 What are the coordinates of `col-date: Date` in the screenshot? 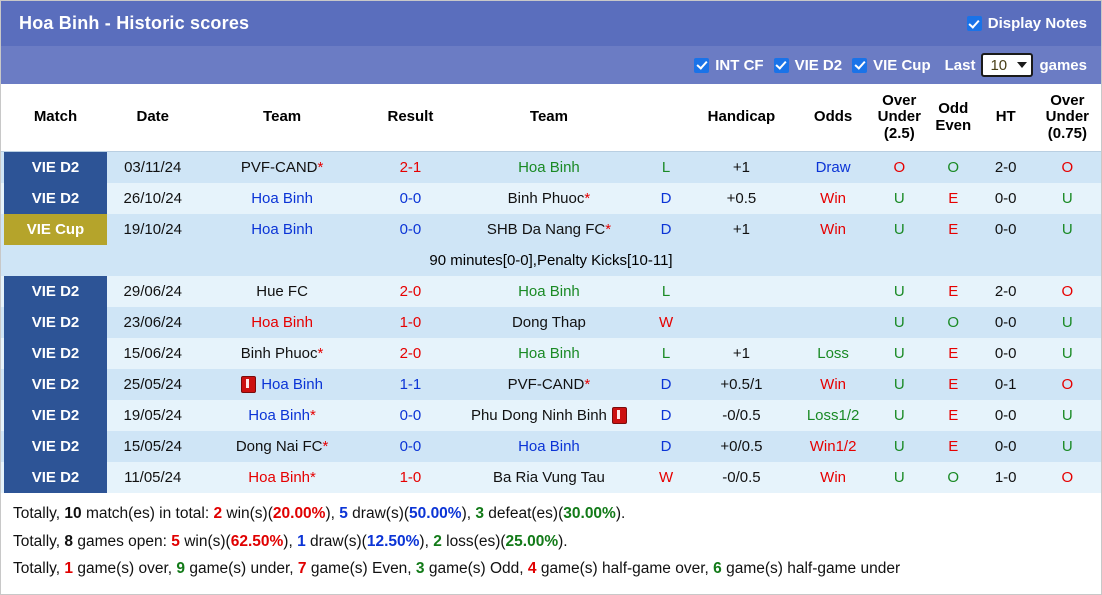 It's located at (152, 118).